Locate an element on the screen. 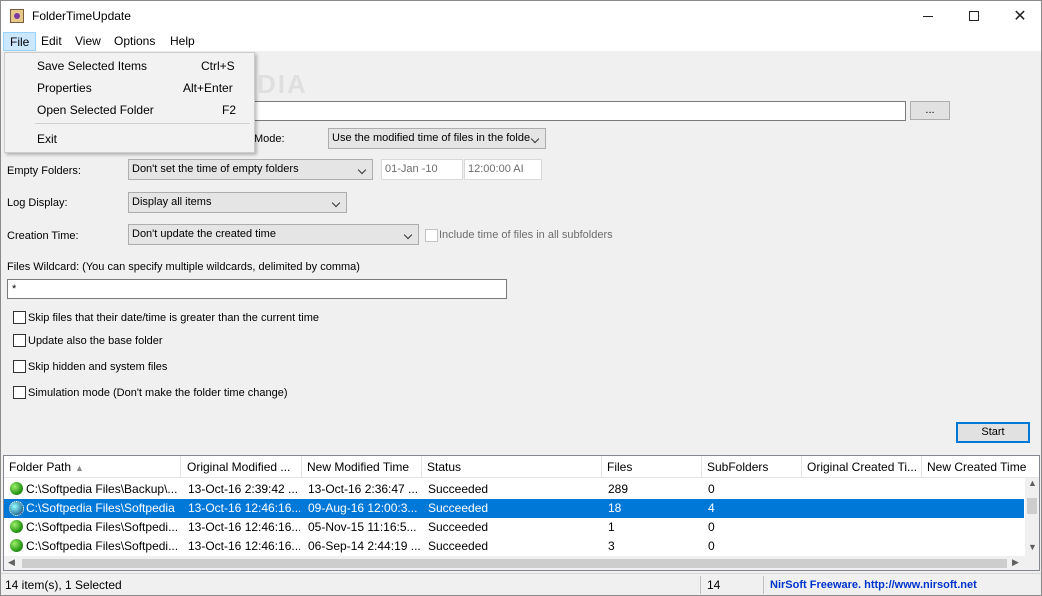 This screenshot has width=1042, height=596. empty-date-picker: 01-Jan -10 is located at coordinates (422, 169).